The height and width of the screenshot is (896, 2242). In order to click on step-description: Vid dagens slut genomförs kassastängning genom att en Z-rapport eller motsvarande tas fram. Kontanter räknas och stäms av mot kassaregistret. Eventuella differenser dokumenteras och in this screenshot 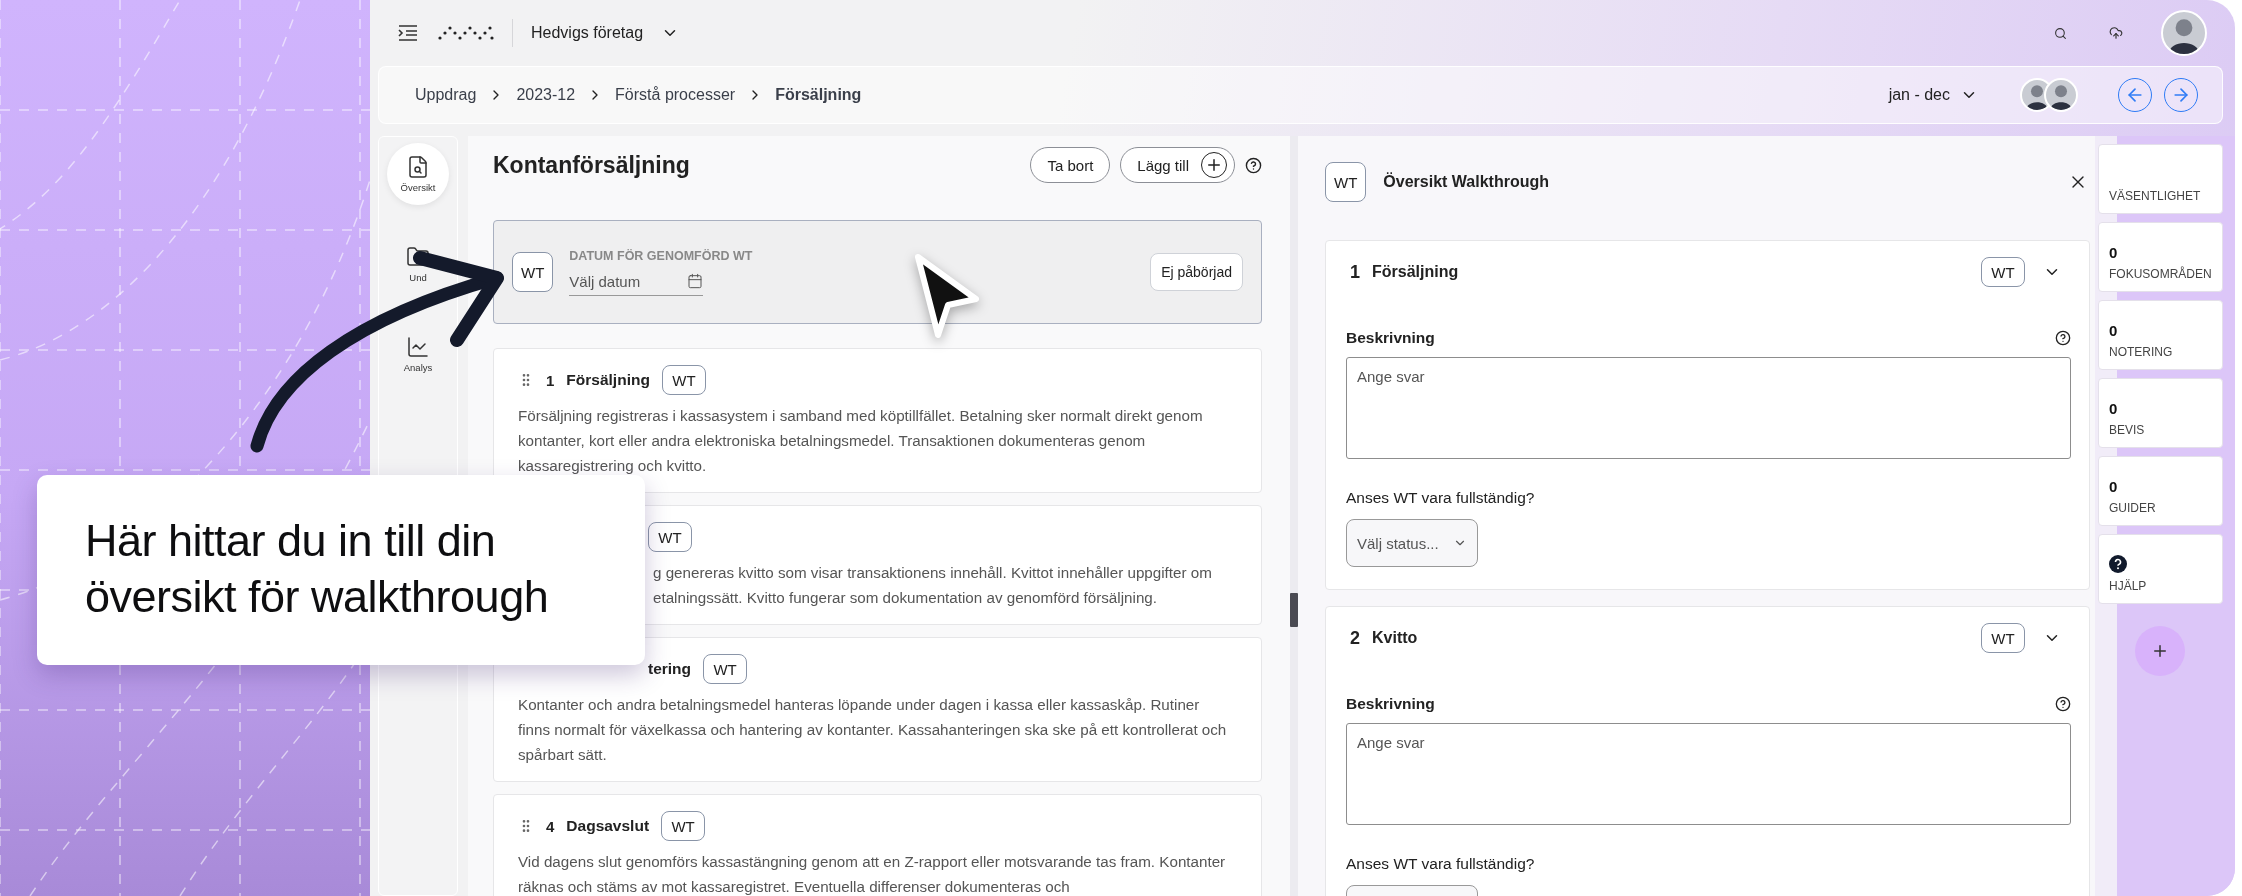, I will do `click(872, 874)`.